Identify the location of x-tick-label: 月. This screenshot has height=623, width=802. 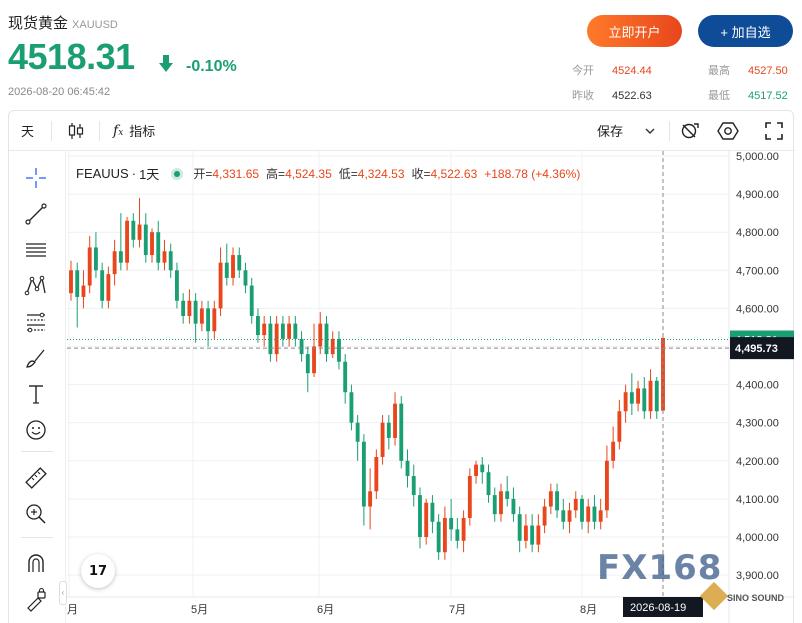
(72, 610).